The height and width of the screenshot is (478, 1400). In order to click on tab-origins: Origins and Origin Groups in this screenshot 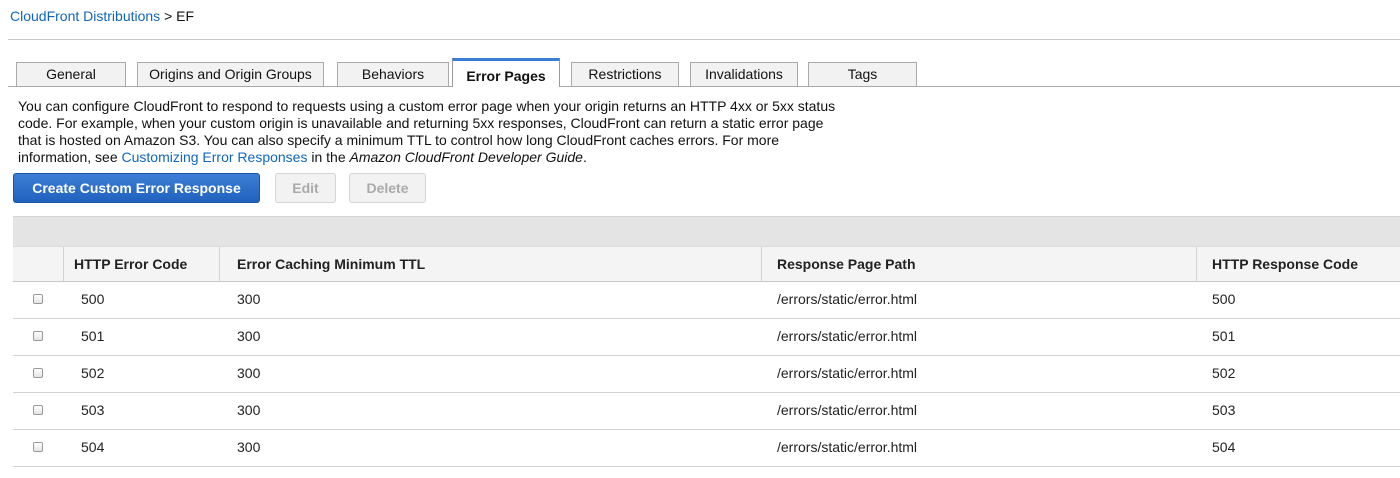, I will do `click(230, 74)`.